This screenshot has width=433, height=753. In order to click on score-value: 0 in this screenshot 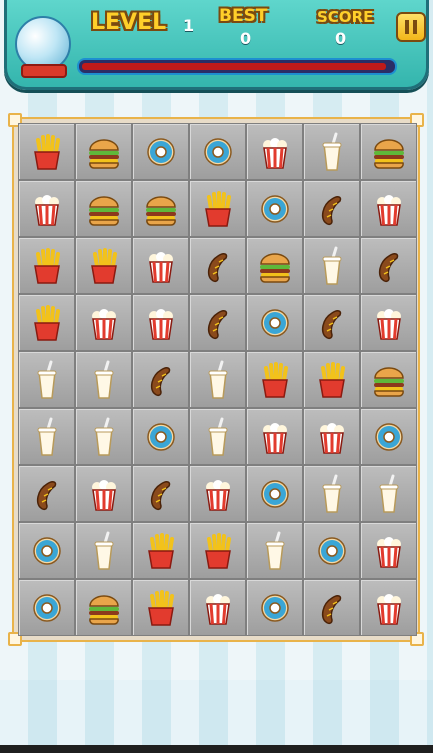, I will do `click(341, 38)`.